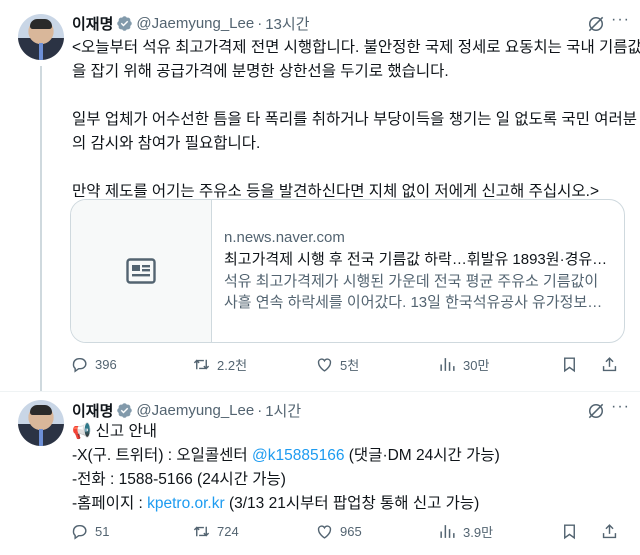  Describe the element at coordinates (338, 531) in the screenshot. I see `like-button: 965` at that location.